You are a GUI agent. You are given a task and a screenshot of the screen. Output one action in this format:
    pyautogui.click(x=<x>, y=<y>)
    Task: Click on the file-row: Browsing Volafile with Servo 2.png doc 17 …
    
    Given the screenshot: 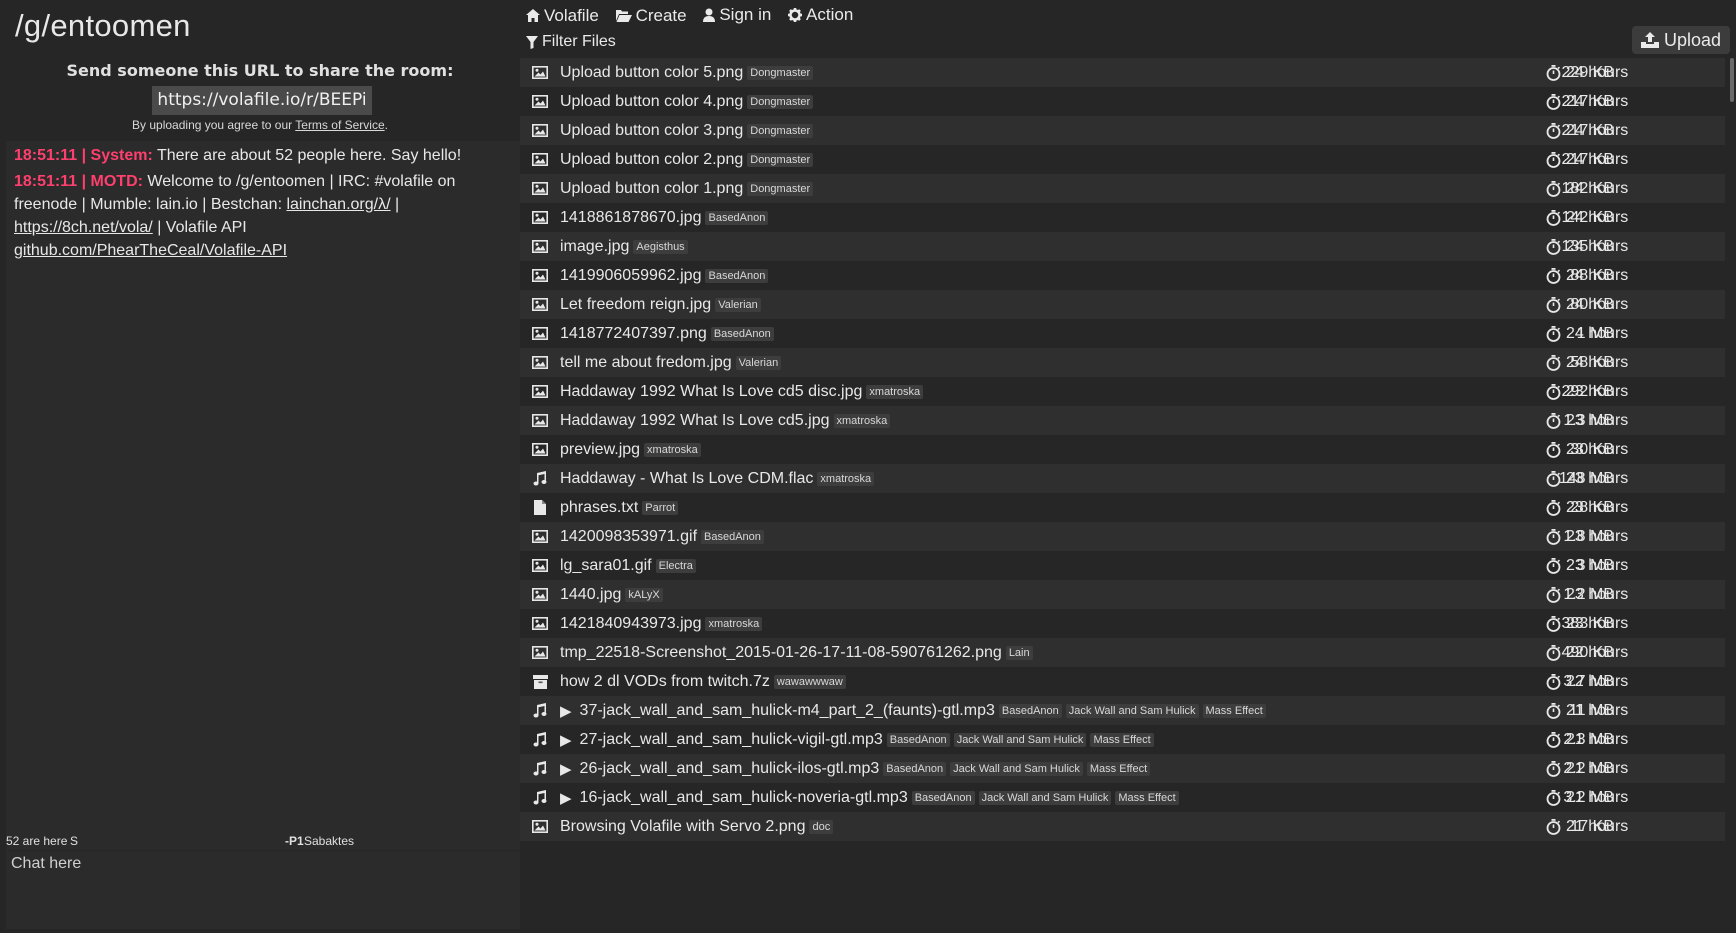 What is the action you would take?
    pyautogui.click(x=1122, y=826)
    